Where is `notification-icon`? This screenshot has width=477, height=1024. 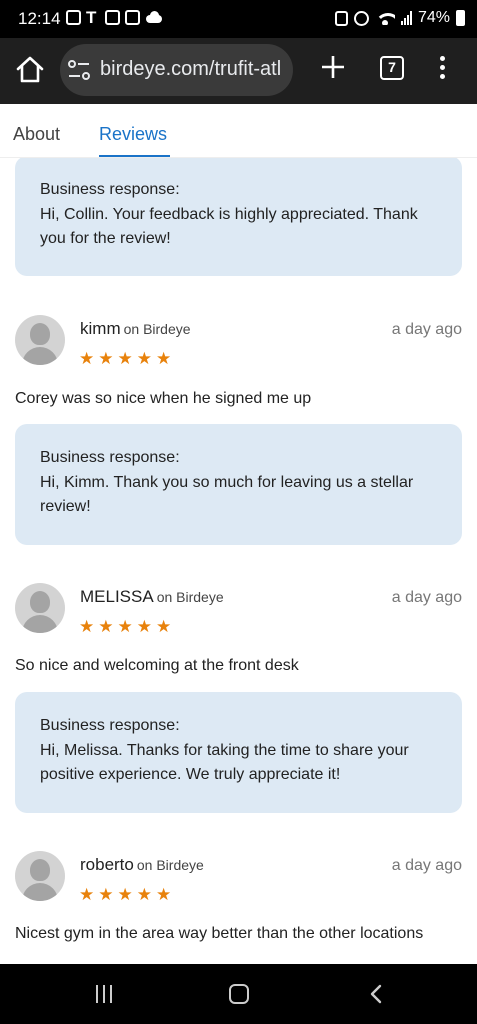 notification-icon is located at coordinates (73, 17).